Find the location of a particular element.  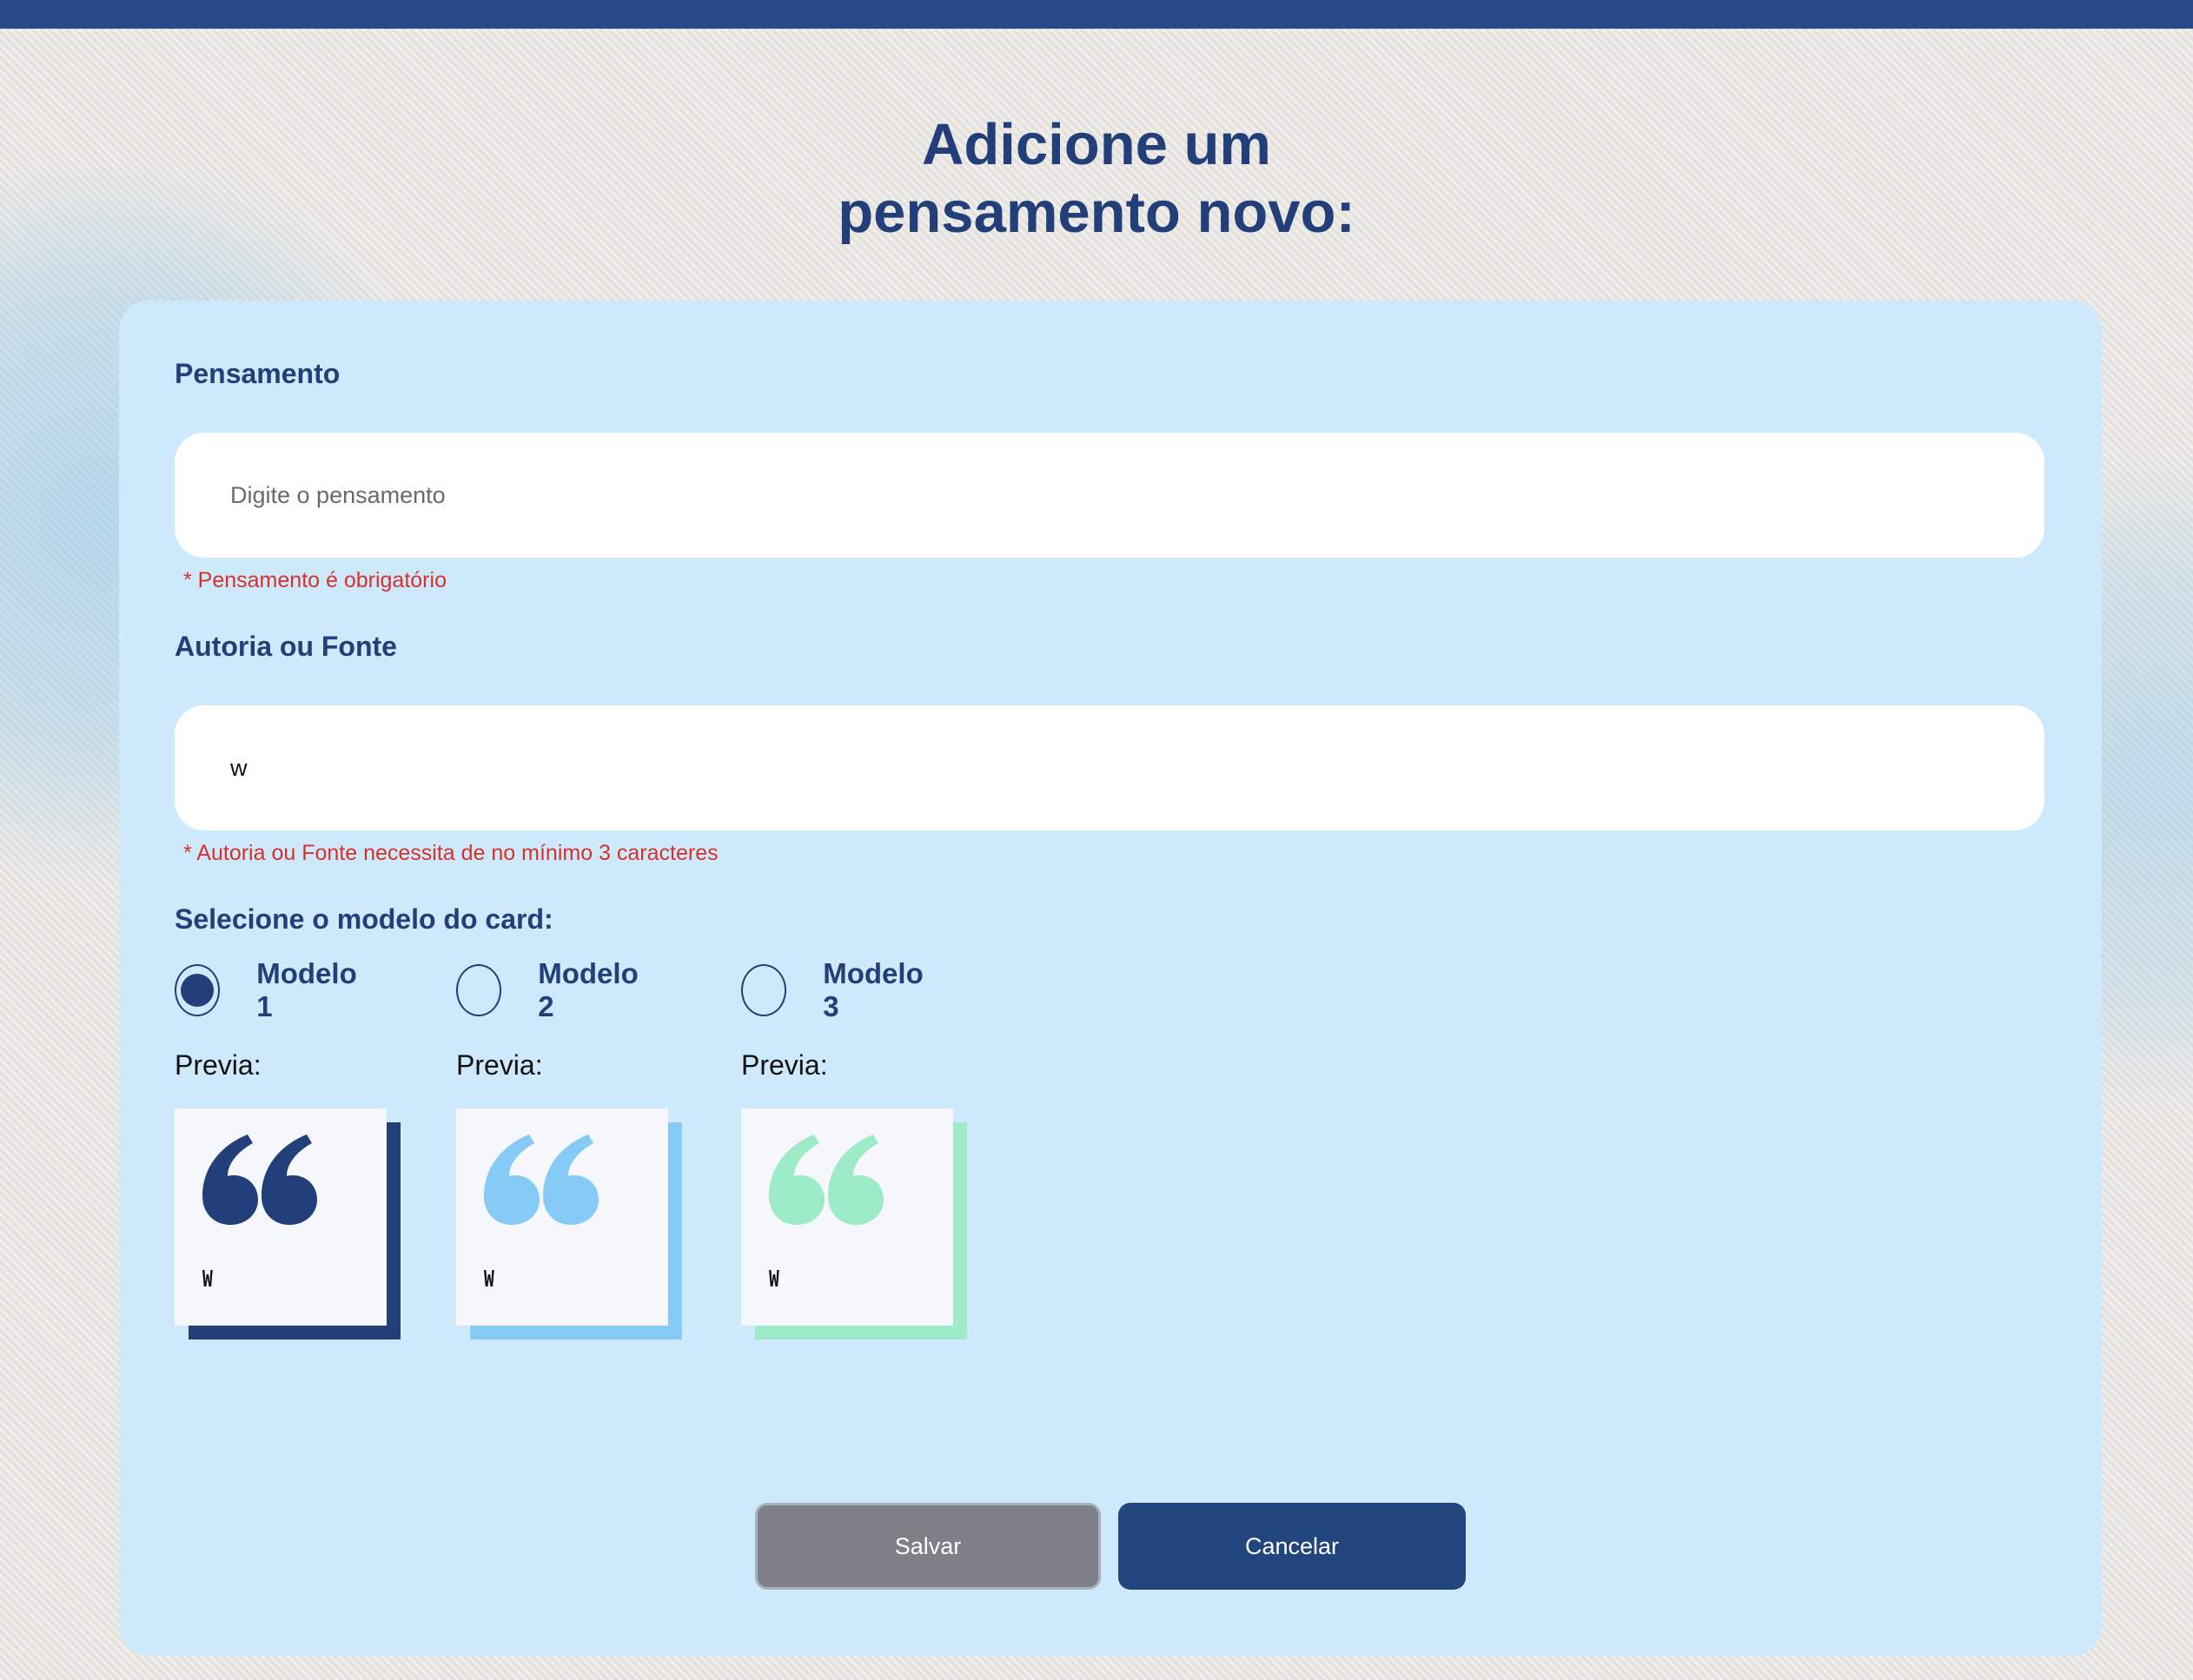

radio-selected-dot is located at coordinates (198, 990).